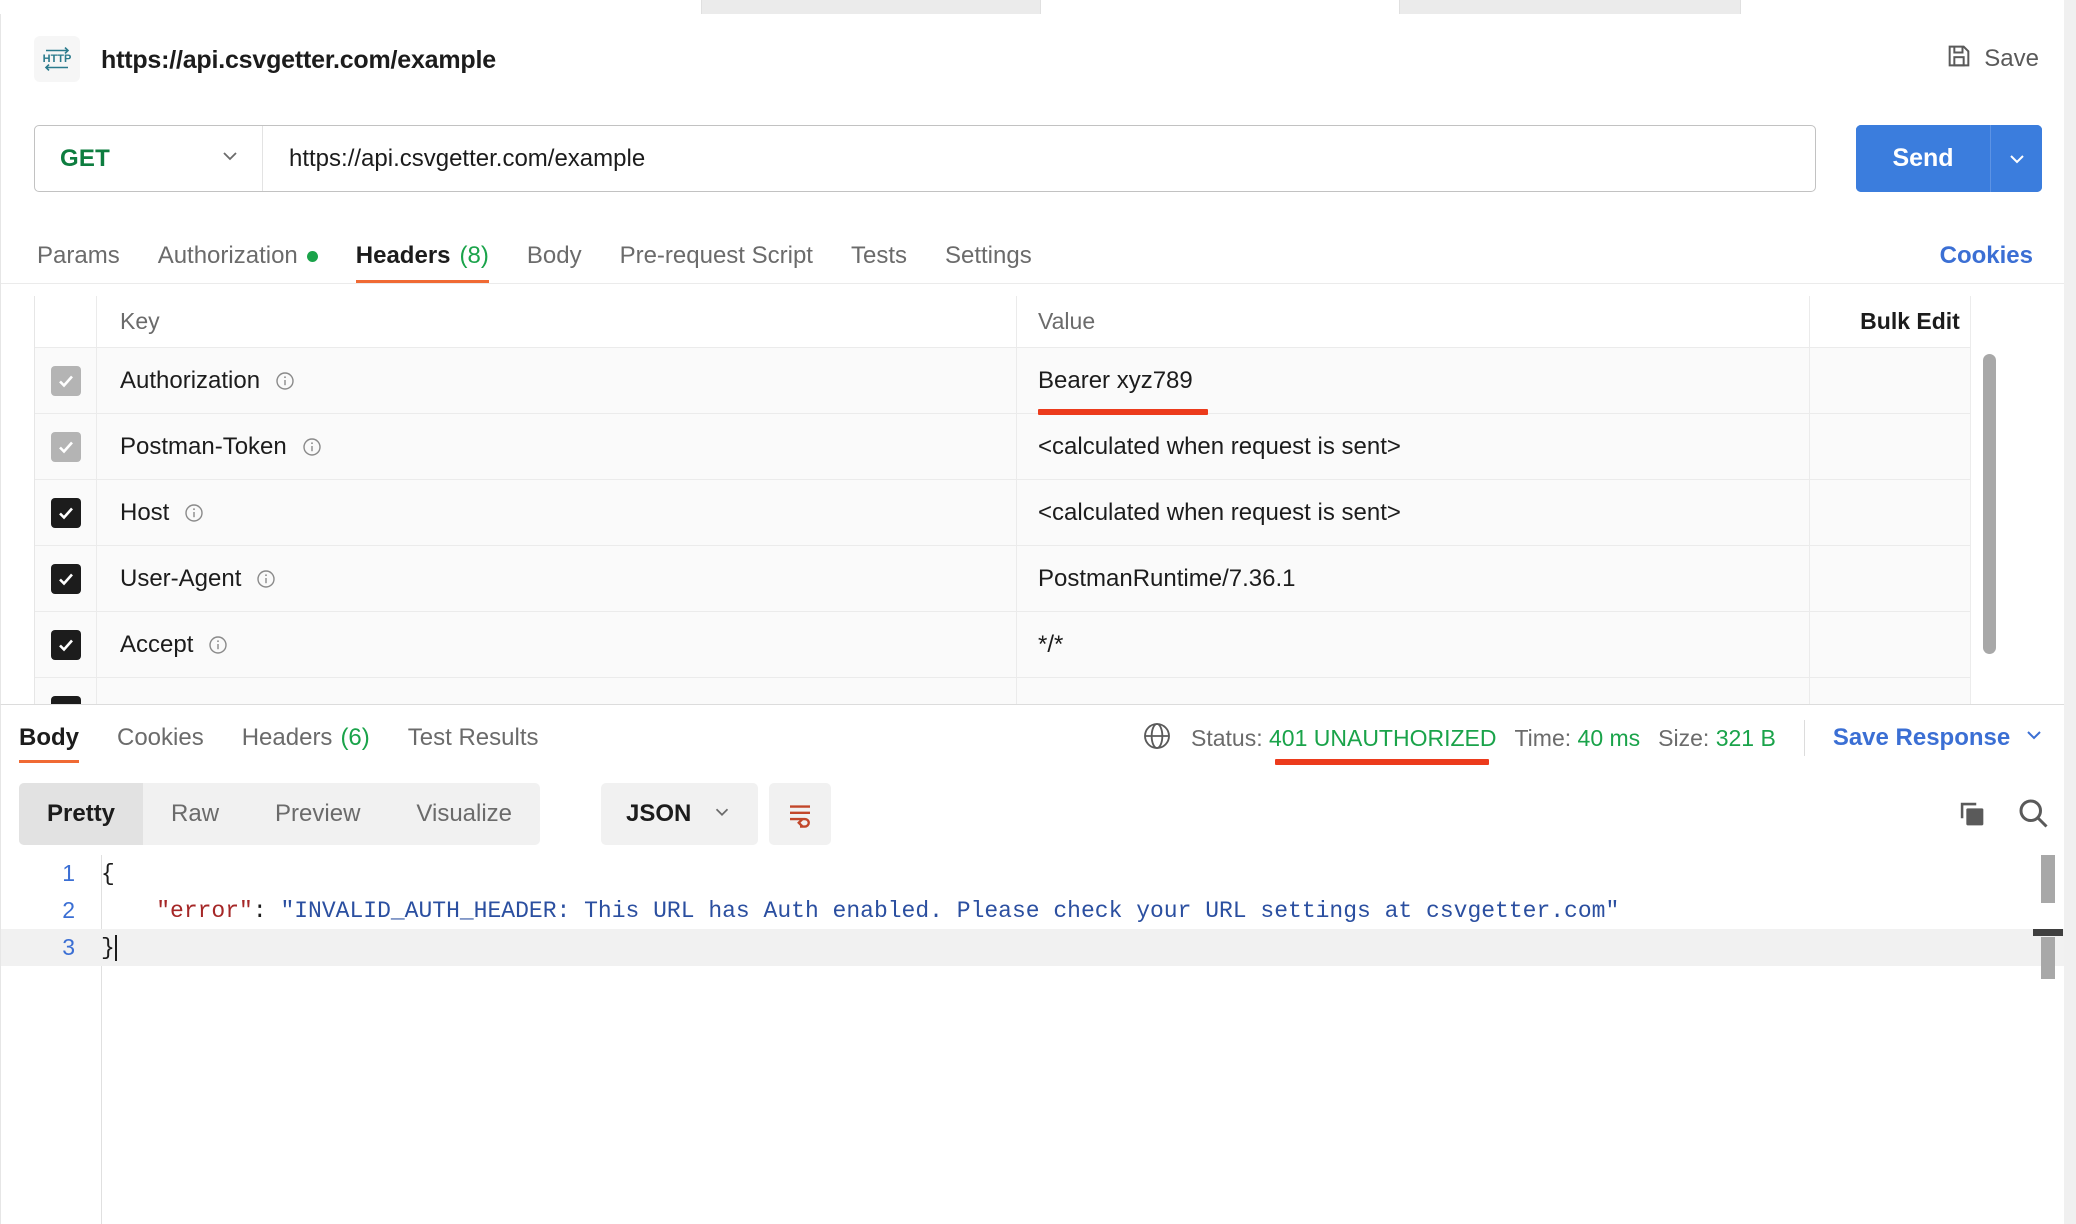  I want to click on bulk-edit-label: Bulk Edit, so click(1910, 321).